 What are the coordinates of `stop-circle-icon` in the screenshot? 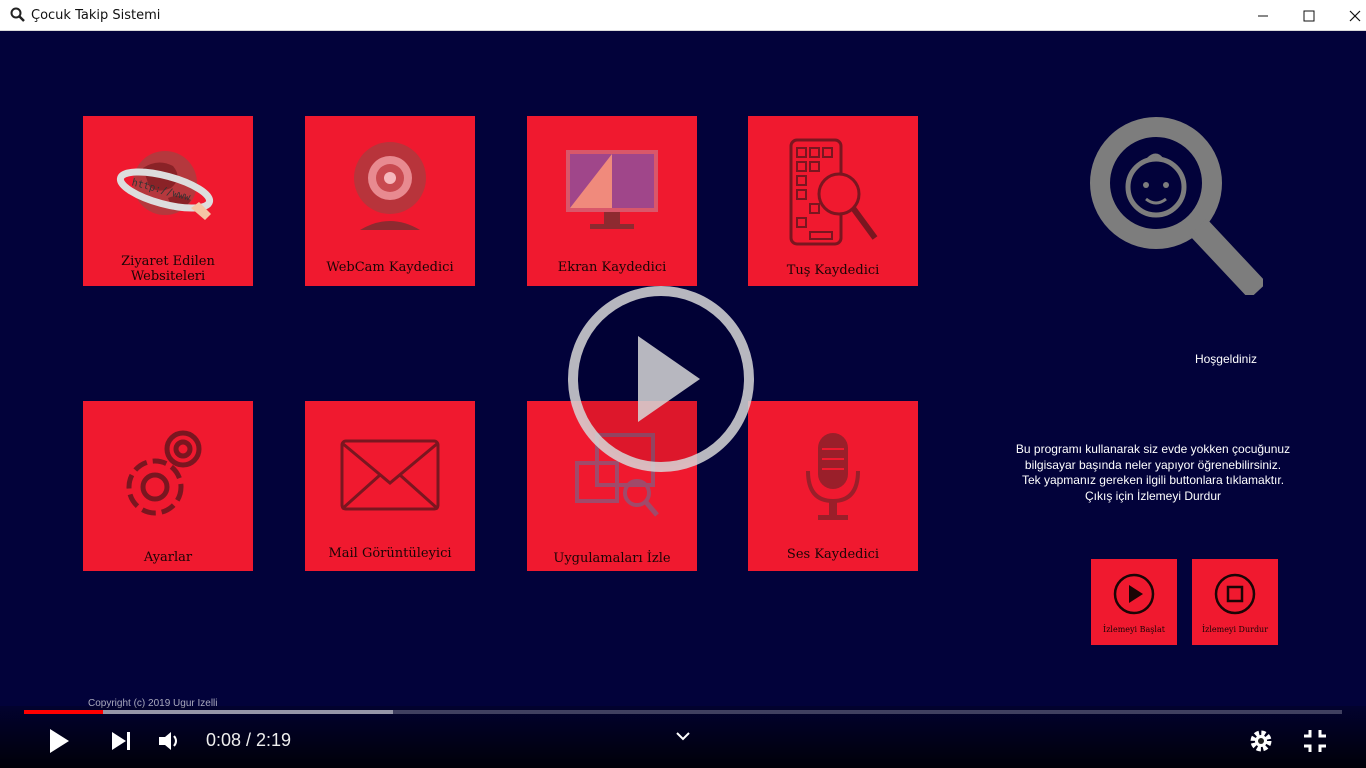 It's located at (1235, 594).